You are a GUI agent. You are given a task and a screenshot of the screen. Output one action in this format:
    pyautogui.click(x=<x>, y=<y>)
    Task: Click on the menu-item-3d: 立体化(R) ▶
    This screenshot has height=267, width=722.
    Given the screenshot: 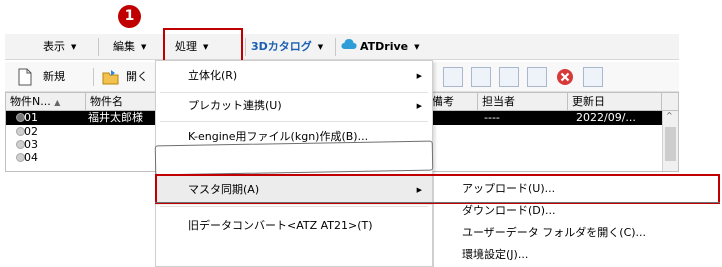 What is the action you would take?
    pyautogui.click(x=294, y=76)
    